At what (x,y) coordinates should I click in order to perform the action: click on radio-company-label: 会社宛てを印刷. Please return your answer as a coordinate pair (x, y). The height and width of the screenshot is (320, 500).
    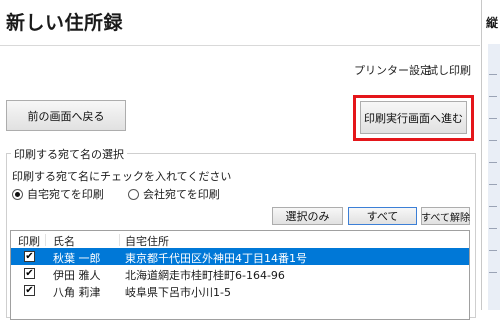
    Looking at the image, I should click on (181, 194).